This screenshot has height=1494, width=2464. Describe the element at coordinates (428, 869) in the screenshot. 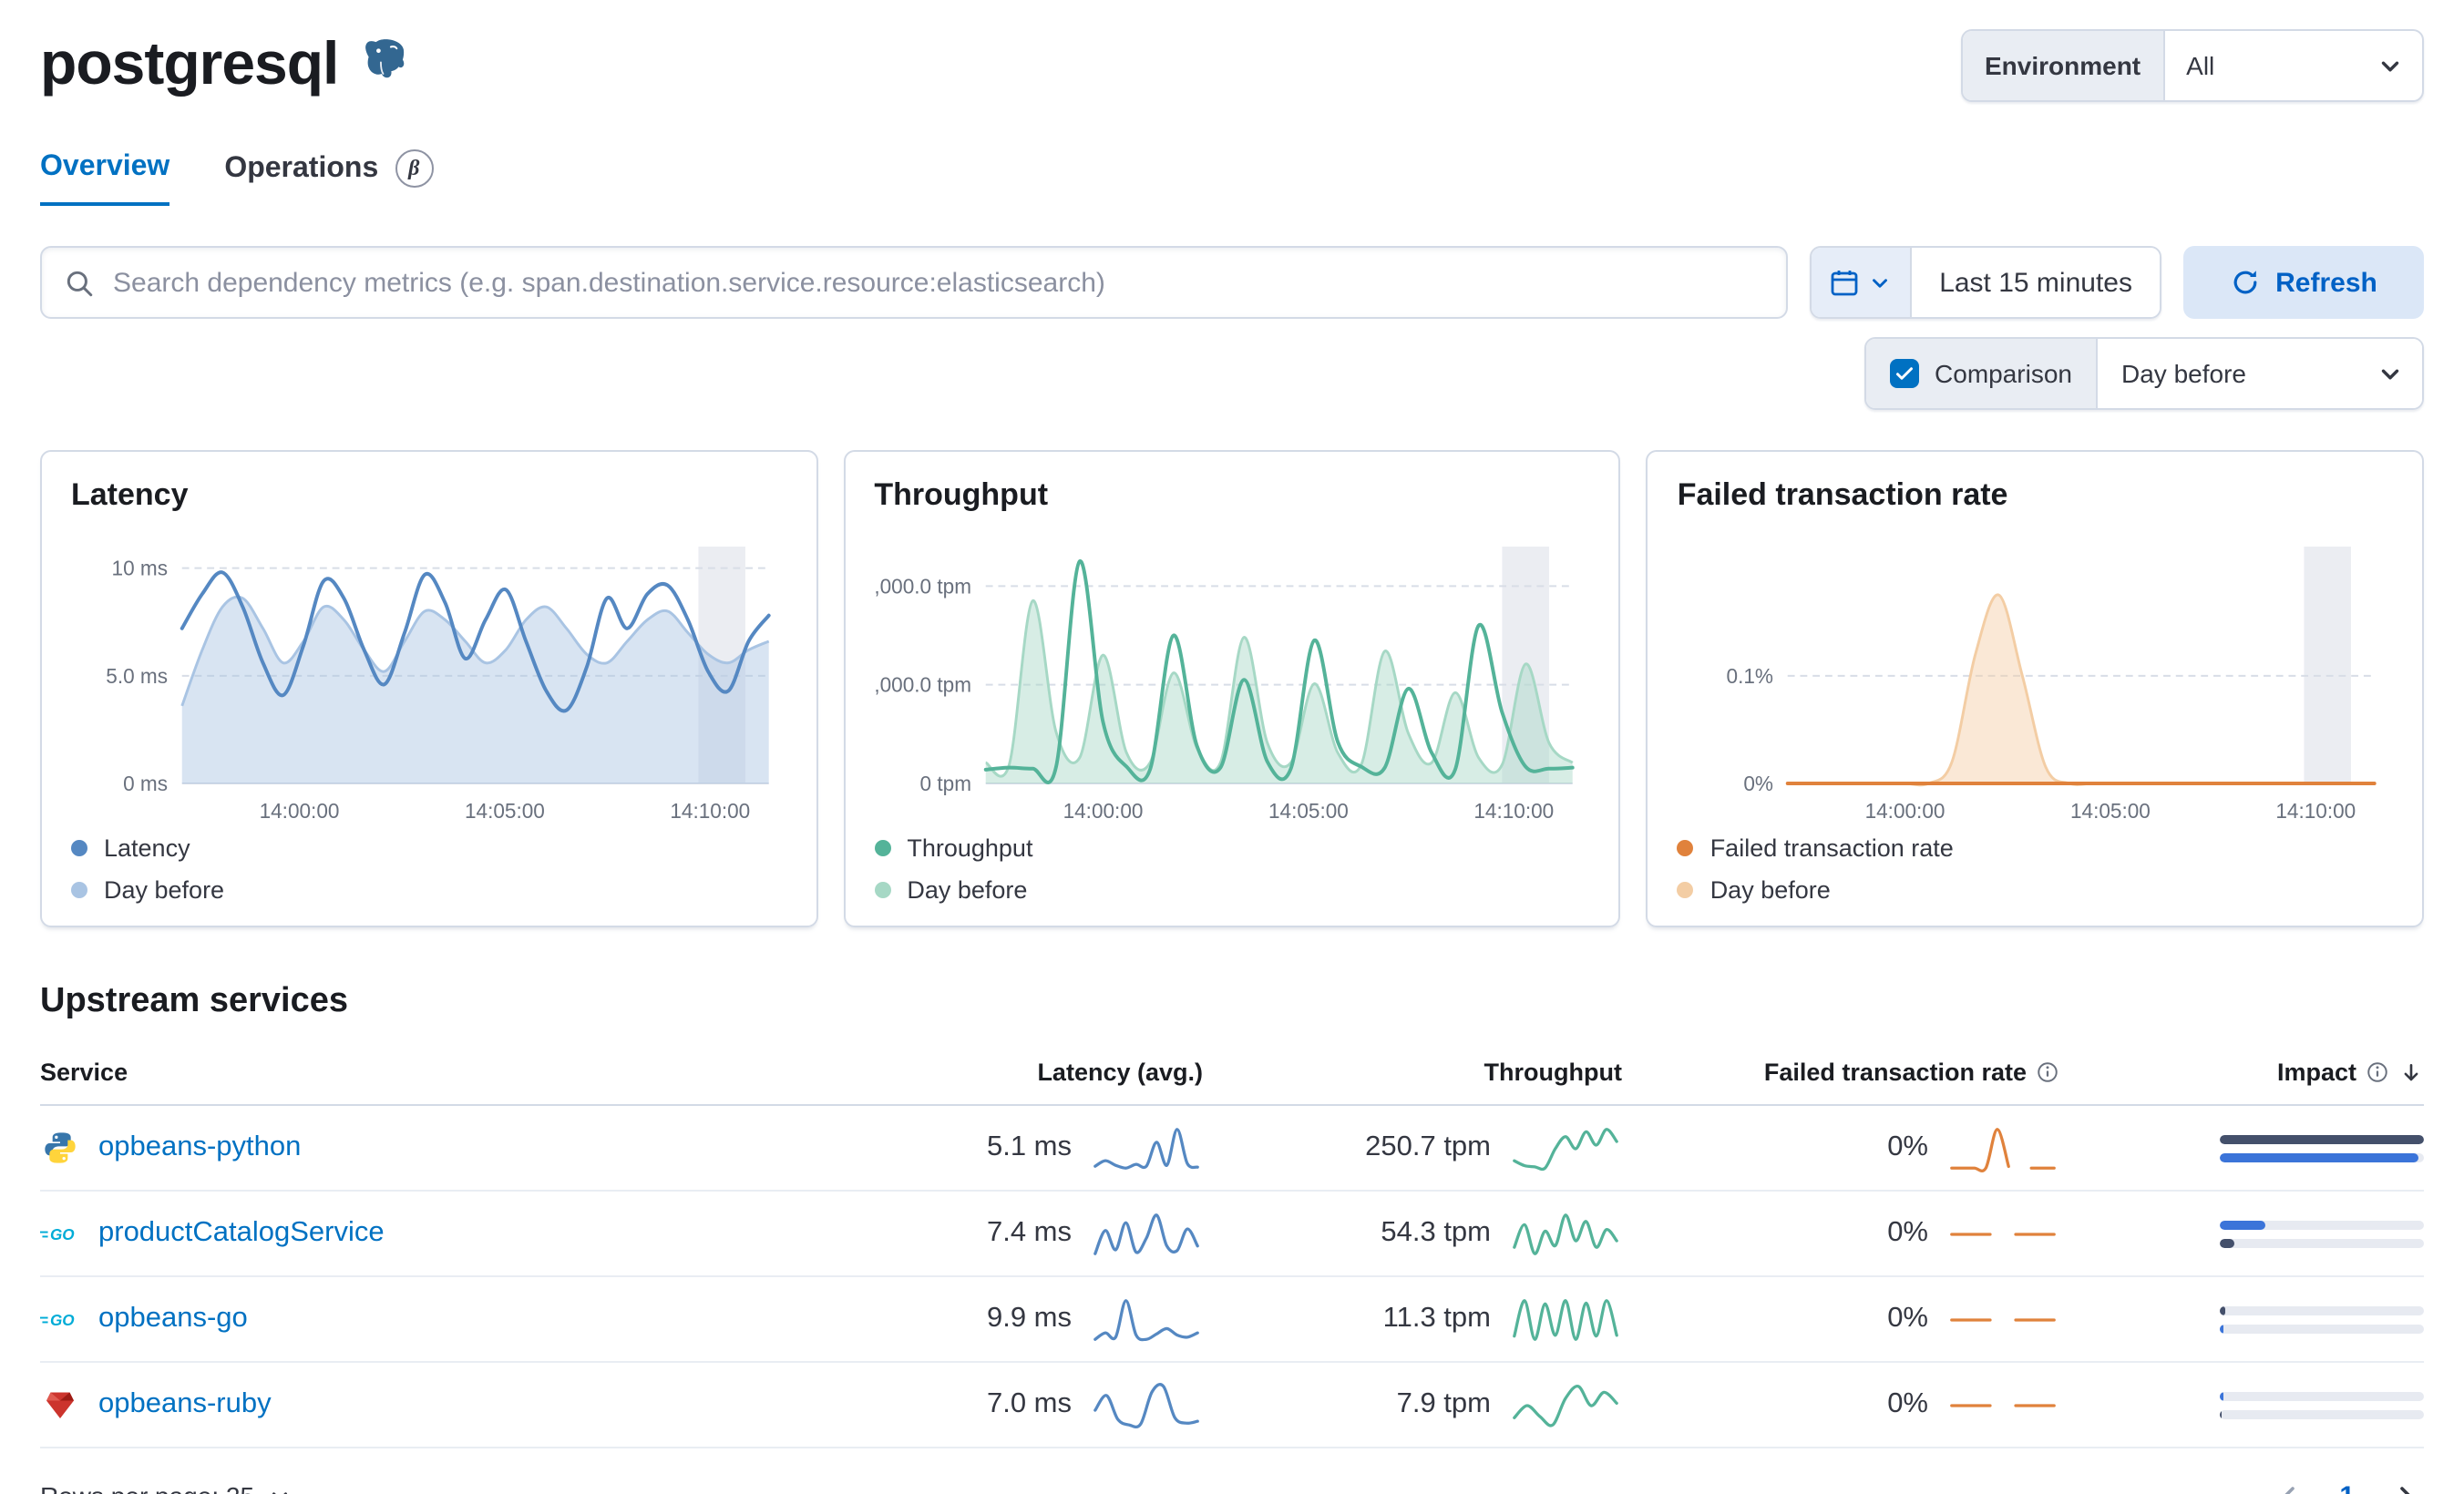

I see `legend: Latency Day before` at that location.